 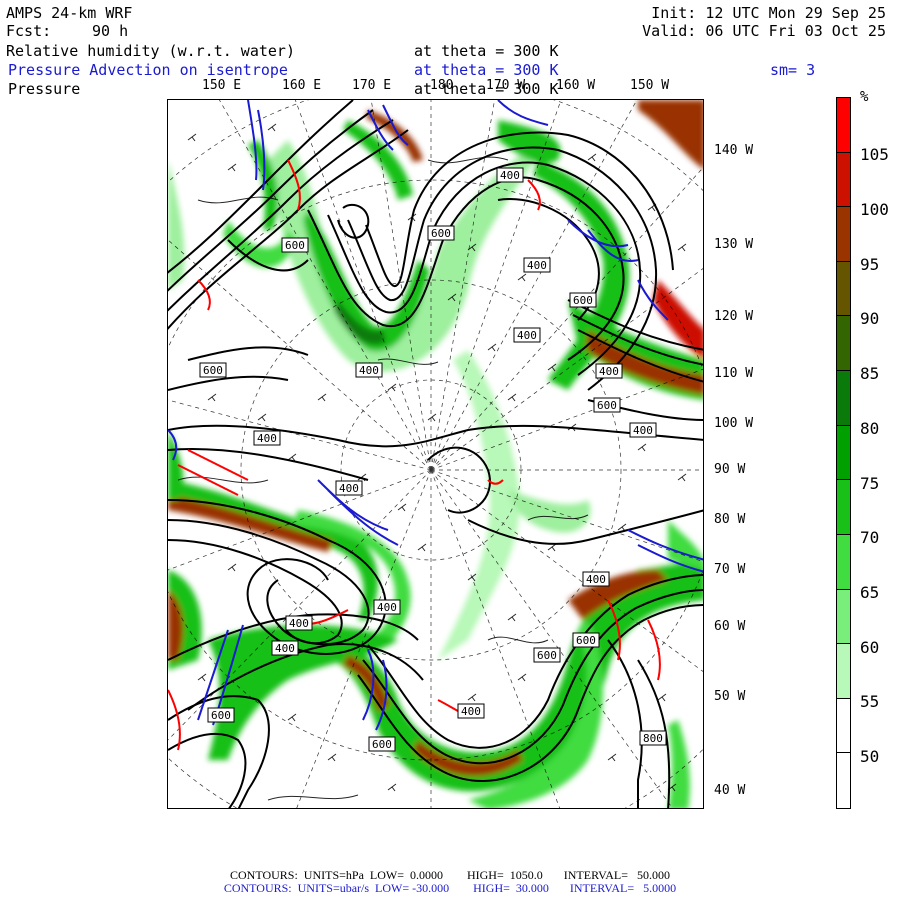 What do you see at coordinates (734, 244) in the screenshot?
I see `lon-label-right: 130 W` at bounding box center [734, 244].